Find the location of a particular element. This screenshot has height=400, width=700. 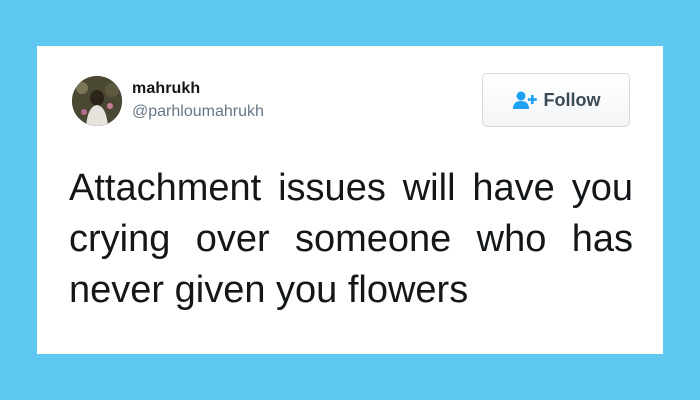

avatar is located at coordinates (97, 101).